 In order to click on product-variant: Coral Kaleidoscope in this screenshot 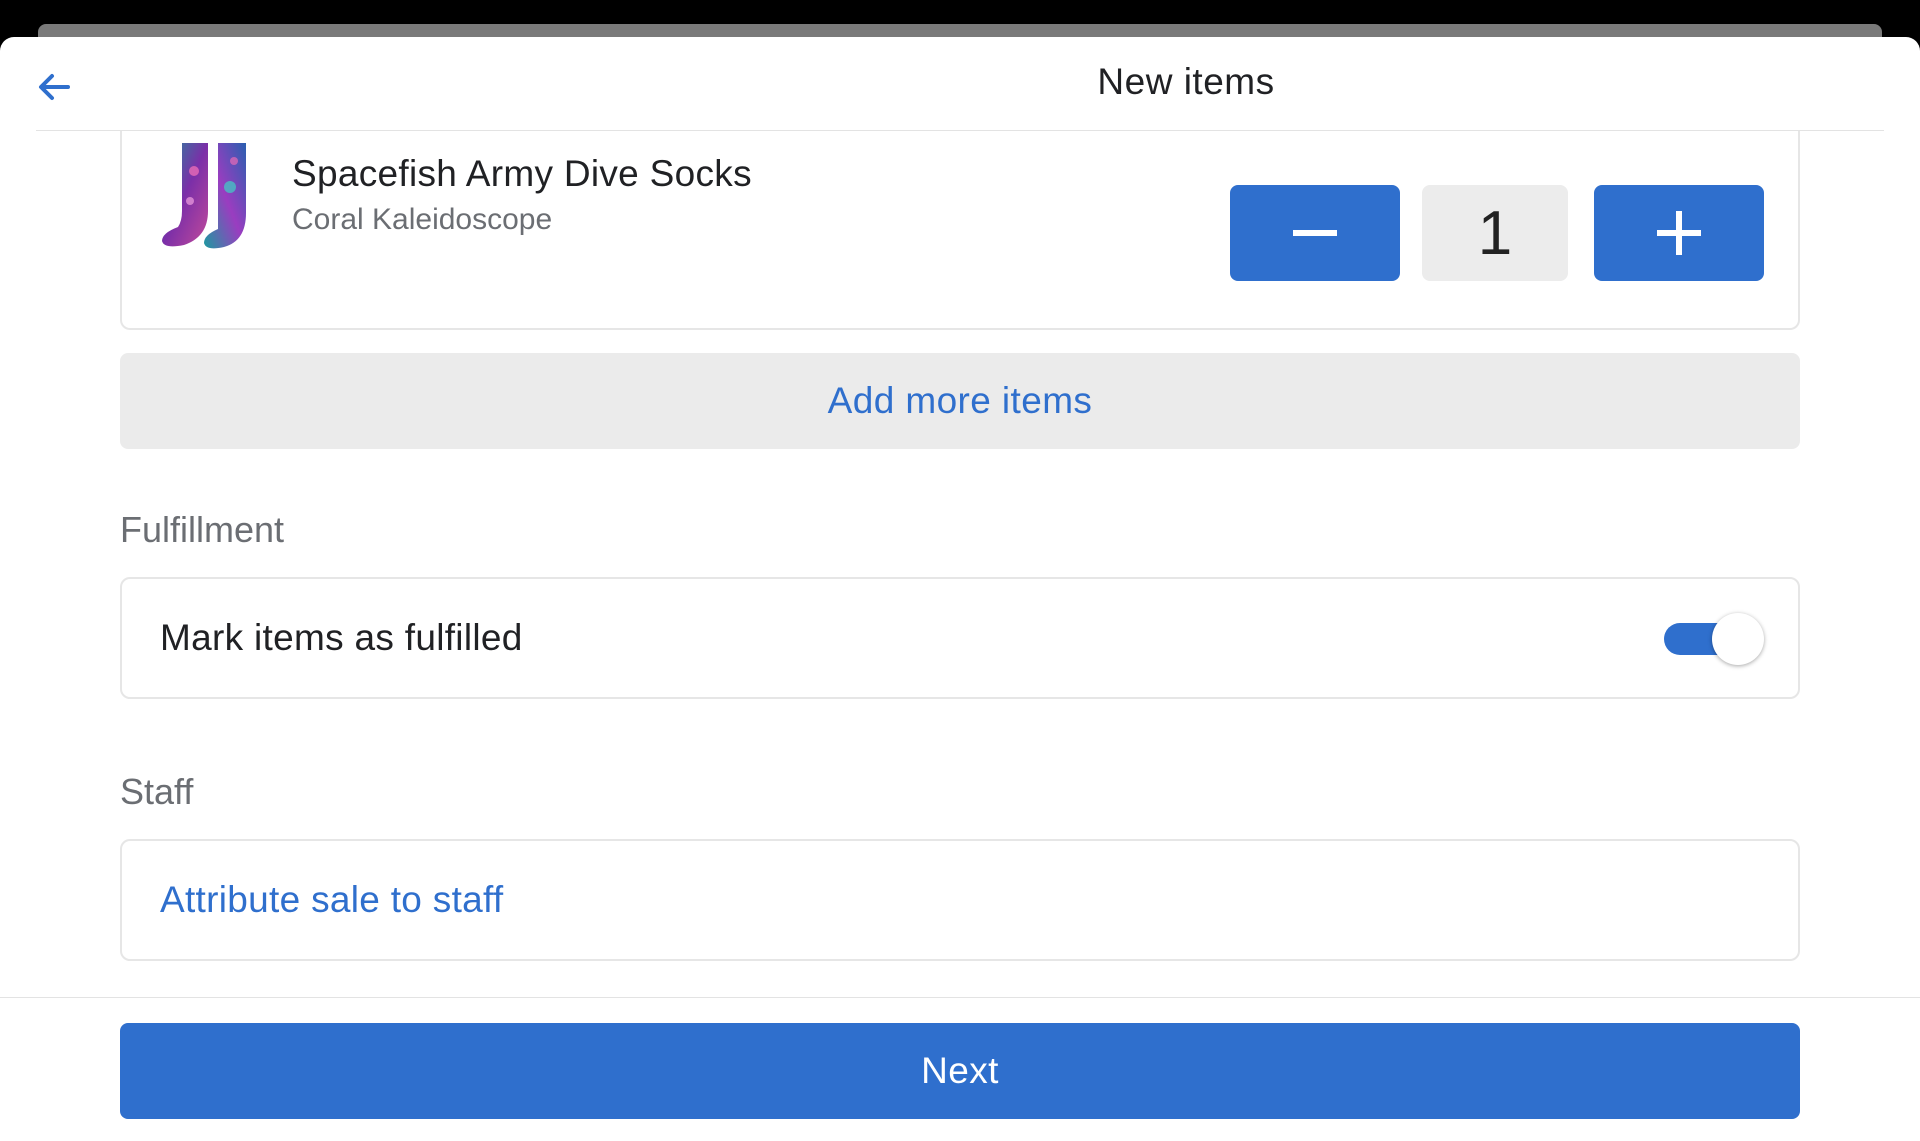, I will do `click(422, 219)`.